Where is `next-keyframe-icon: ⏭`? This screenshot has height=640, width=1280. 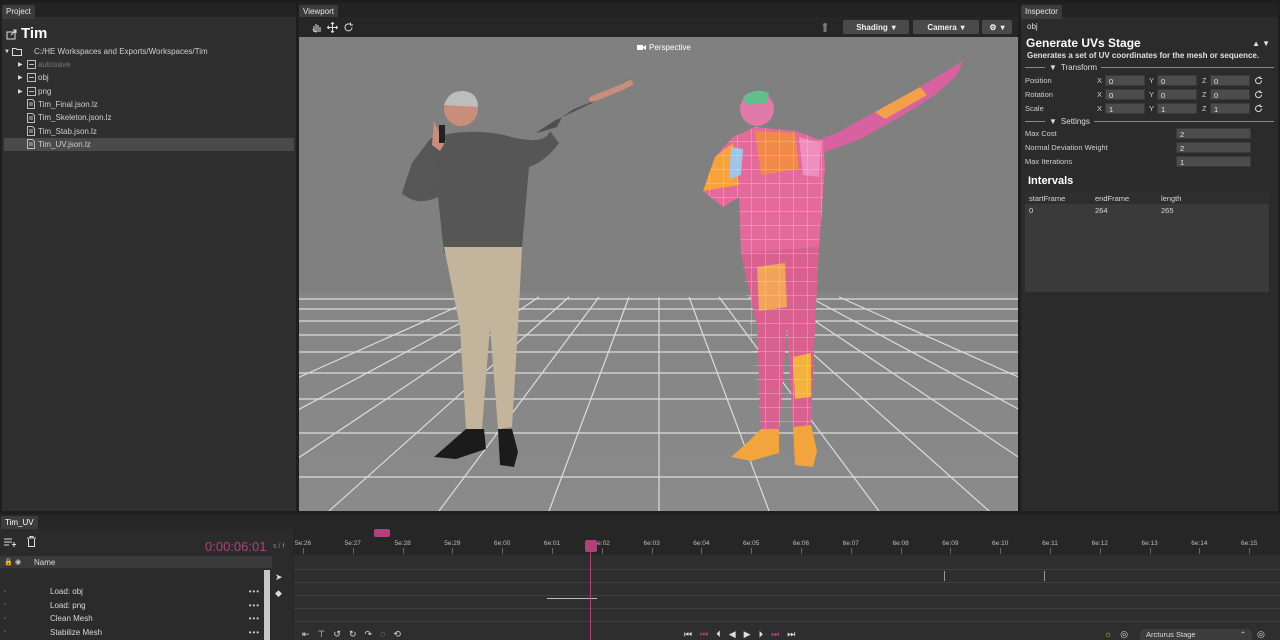
next-keyframe-icon: ⏭ is located at coordinates (775, 634).